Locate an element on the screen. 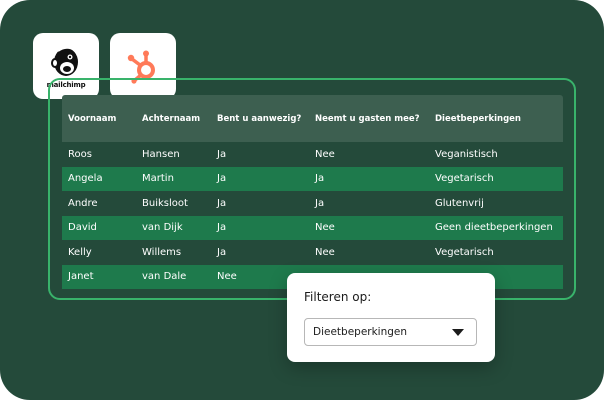 The height and width of the screenshot is (400, 604). filter-popover: Filteren op: Dieetbeperkingen is located at coordinates (391, 317).